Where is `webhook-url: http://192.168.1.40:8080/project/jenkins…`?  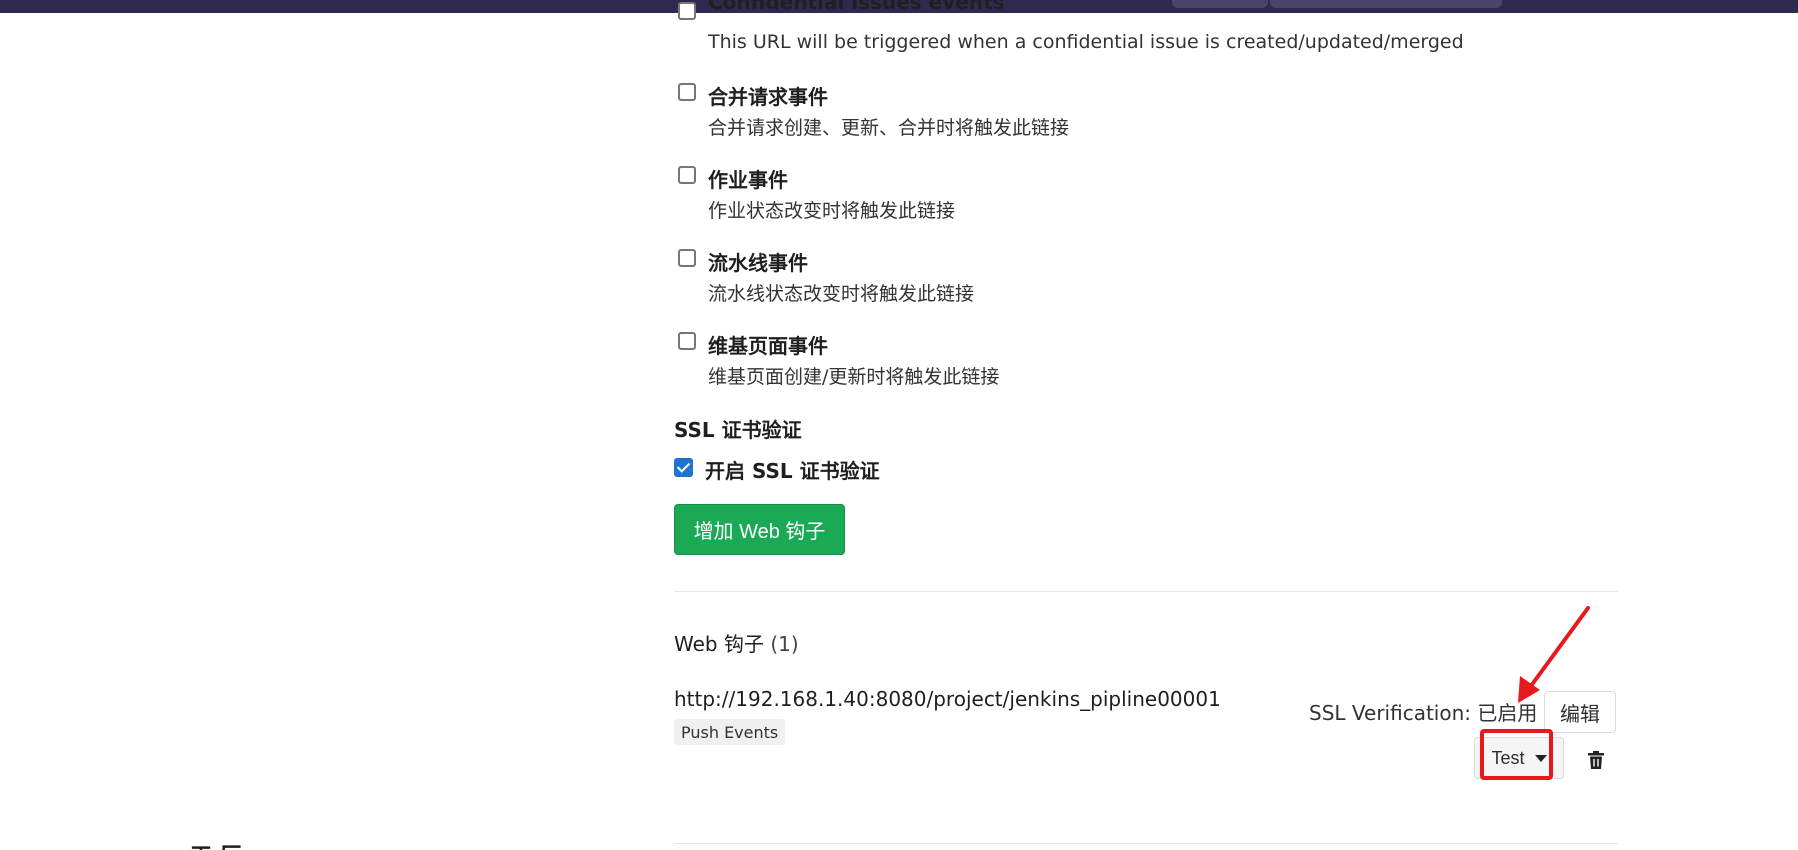
webhook-url: http://192.168.1.40:8080/project/jenkins… is located at coordinates (947, 699).